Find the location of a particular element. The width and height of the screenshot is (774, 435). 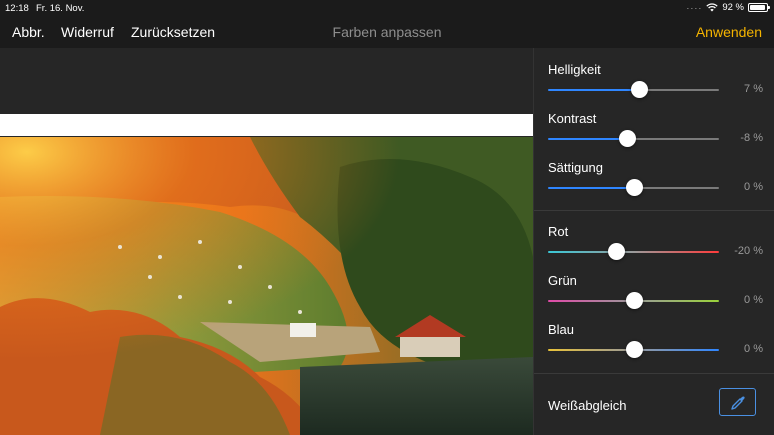

saturation-slider-thumb is located at coordinates (634, 187).